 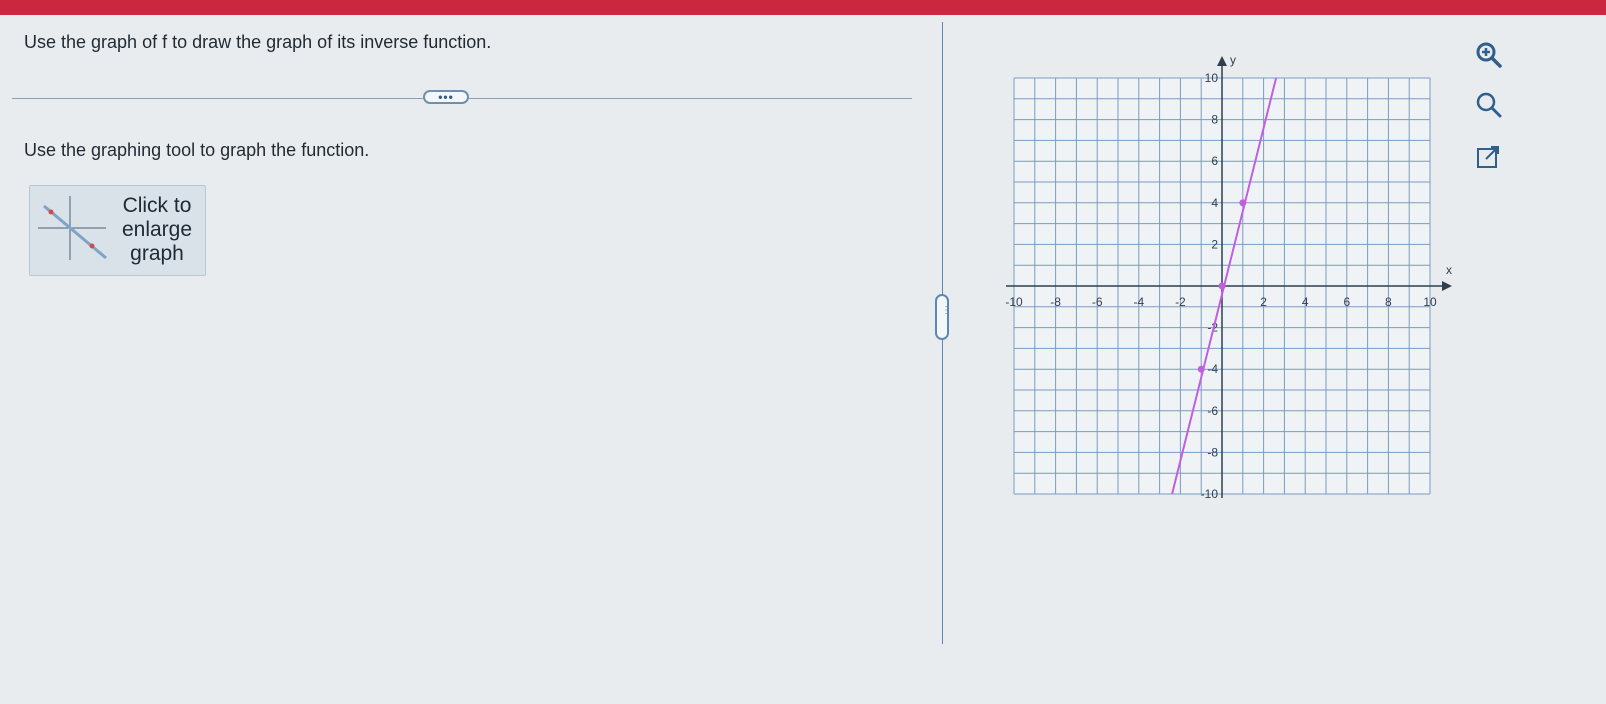 What do you see at coordinates (1210, 492) in the screenshot?
I see `y-tick-label: -10` at bounding box center [1210, 492].